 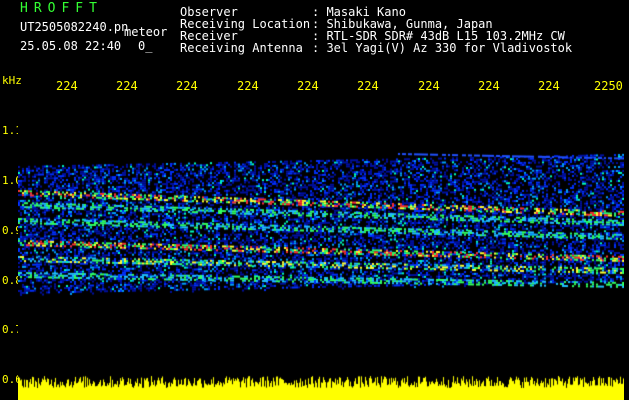 I want to click on antenna-value: : 3el Yagi(V) Az 330 for Vladivostok, so click(x=442, y=48).